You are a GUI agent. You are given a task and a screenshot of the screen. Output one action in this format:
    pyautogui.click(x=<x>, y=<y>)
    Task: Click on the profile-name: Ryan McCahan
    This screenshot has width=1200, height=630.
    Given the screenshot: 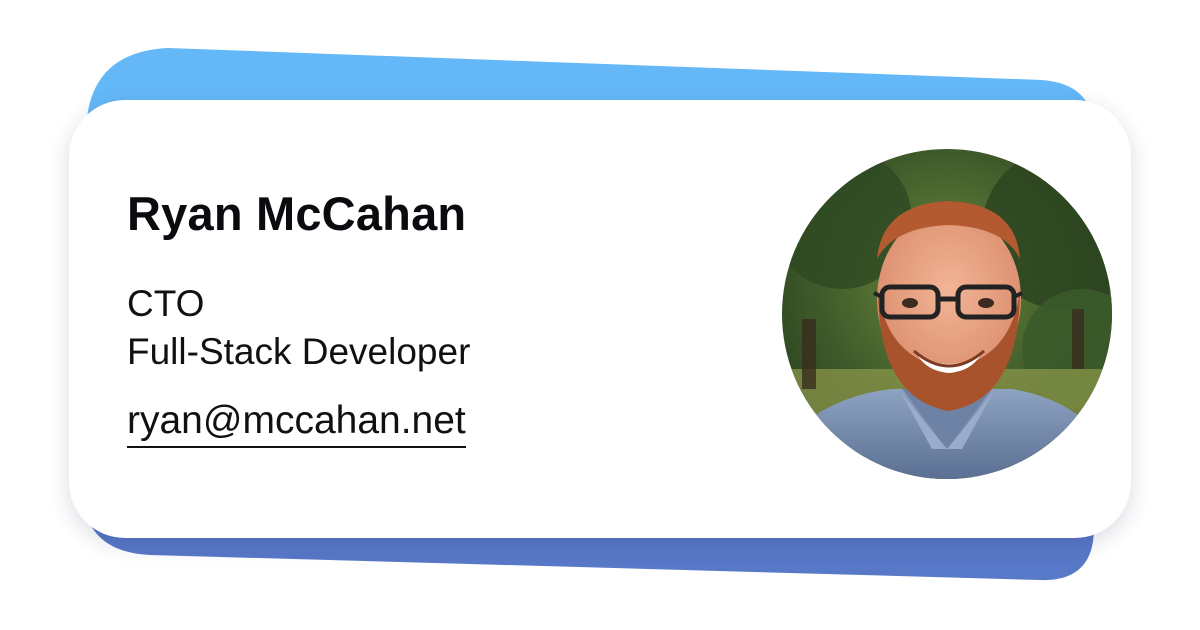 What is the action you would take?
    pyautogui.click(x=297, y=213)
    